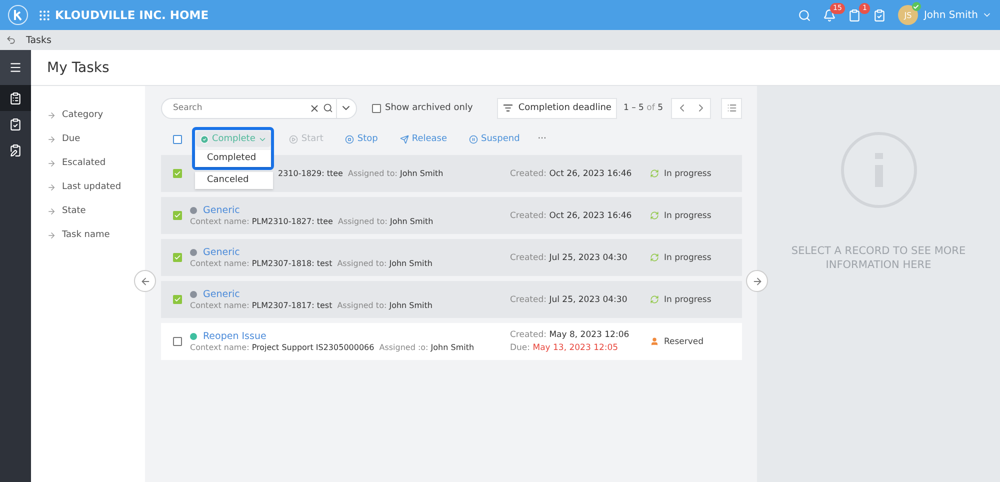 The image size is (1000, 482). Describe the element at coordinates (234, 336) in the screenshot. I see `task-title: Reopen Issue` at that location.